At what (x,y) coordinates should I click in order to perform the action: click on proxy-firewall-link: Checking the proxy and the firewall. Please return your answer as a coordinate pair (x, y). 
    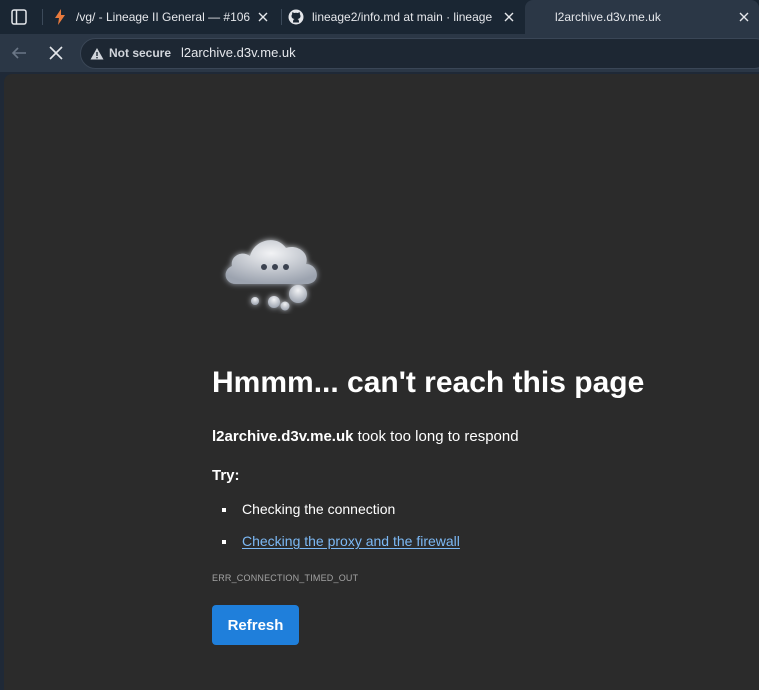
    Looking at the image, I should click on (351, 541).